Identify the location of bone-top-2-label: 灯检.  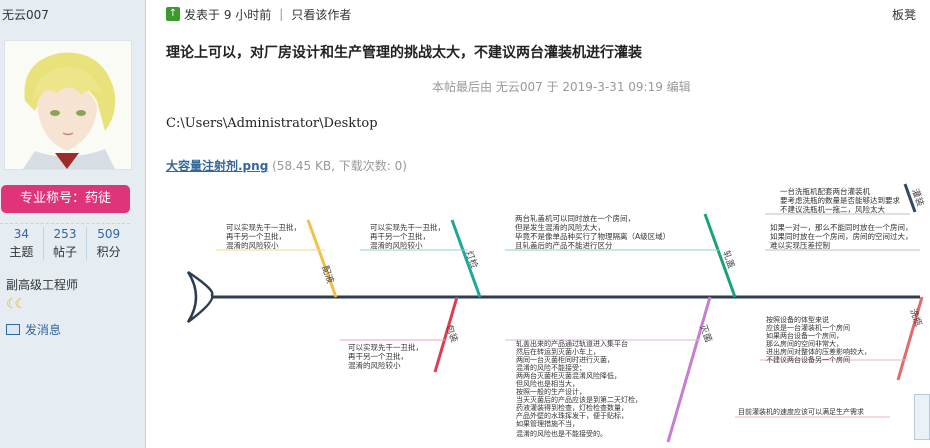
(471, 259).